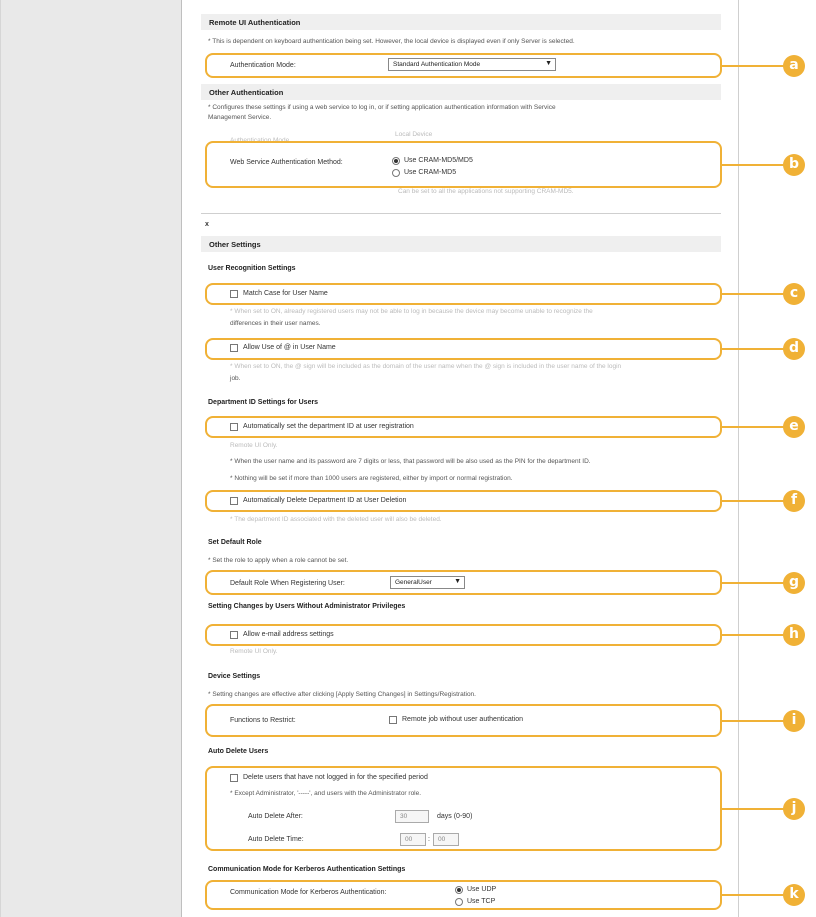 The image size is (816, 917). Describe the element at coordinates (754, 809) in the screenshot. I see `callout-line-j` at that location.